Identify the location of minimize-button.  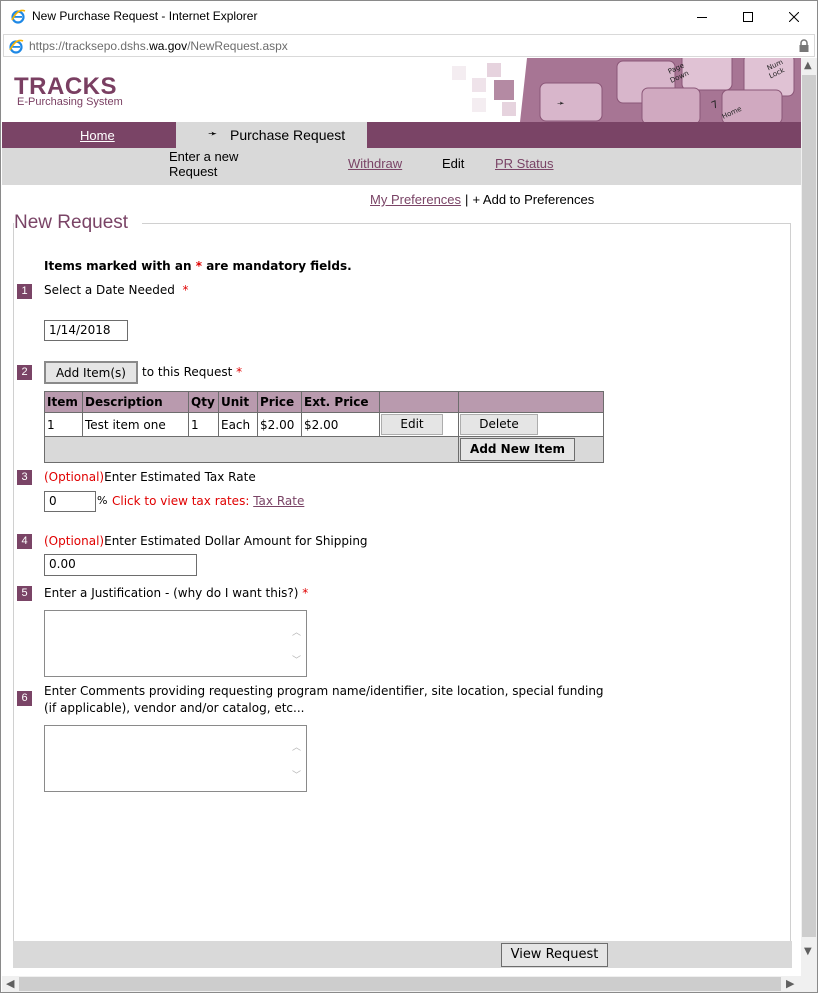
(702, 16).